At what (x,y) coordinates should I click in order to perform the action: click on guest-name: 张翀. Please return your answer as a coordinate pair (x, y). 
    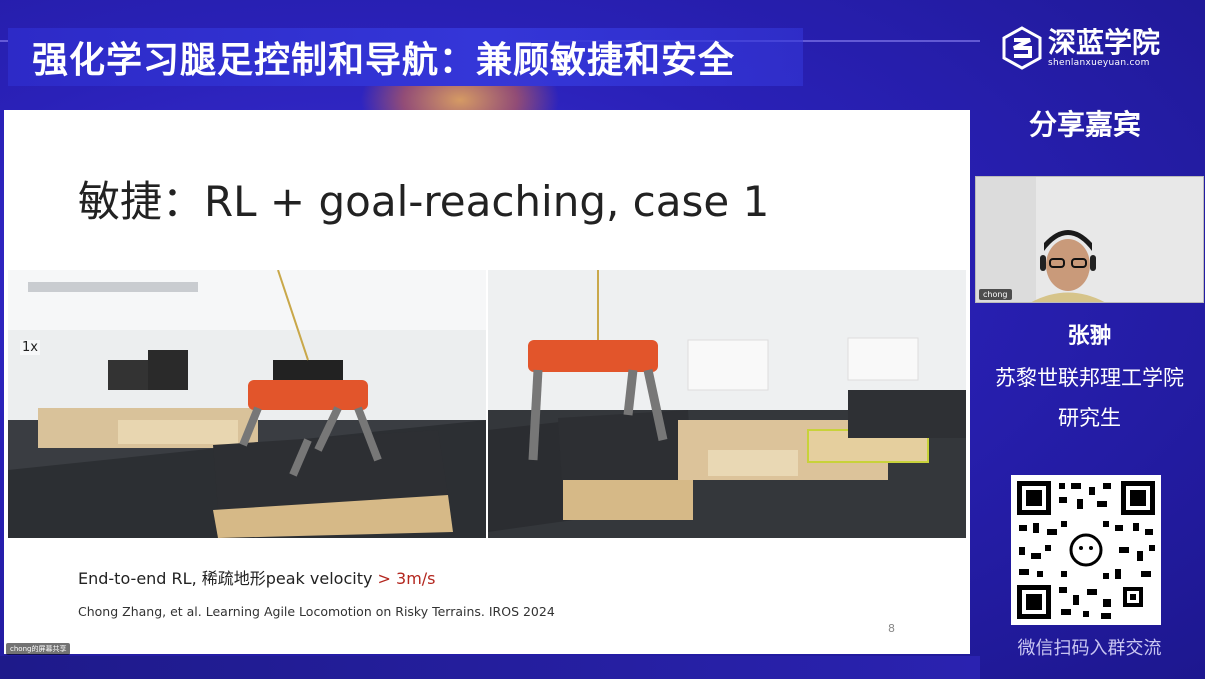
    Looking at the image, I should click on (1089, 336).